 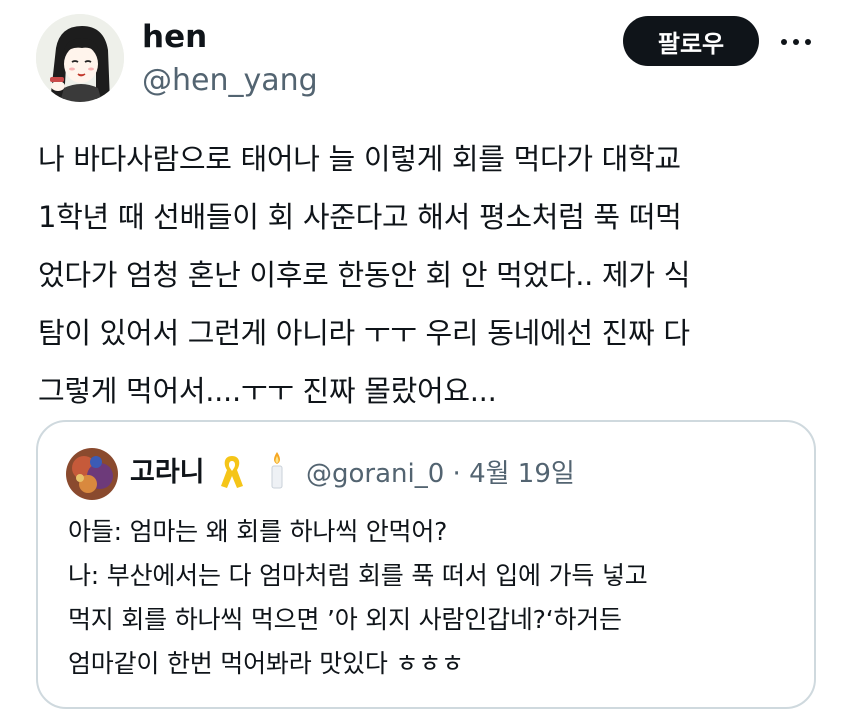 What do you see at coordinates (358, 575) in the screenshot?
I see `quote-text-line: 나: 부산에서는 다 엄마처럼 회를 푹 떠서 입에 가득 넣고` at bounding box center [358, 575].